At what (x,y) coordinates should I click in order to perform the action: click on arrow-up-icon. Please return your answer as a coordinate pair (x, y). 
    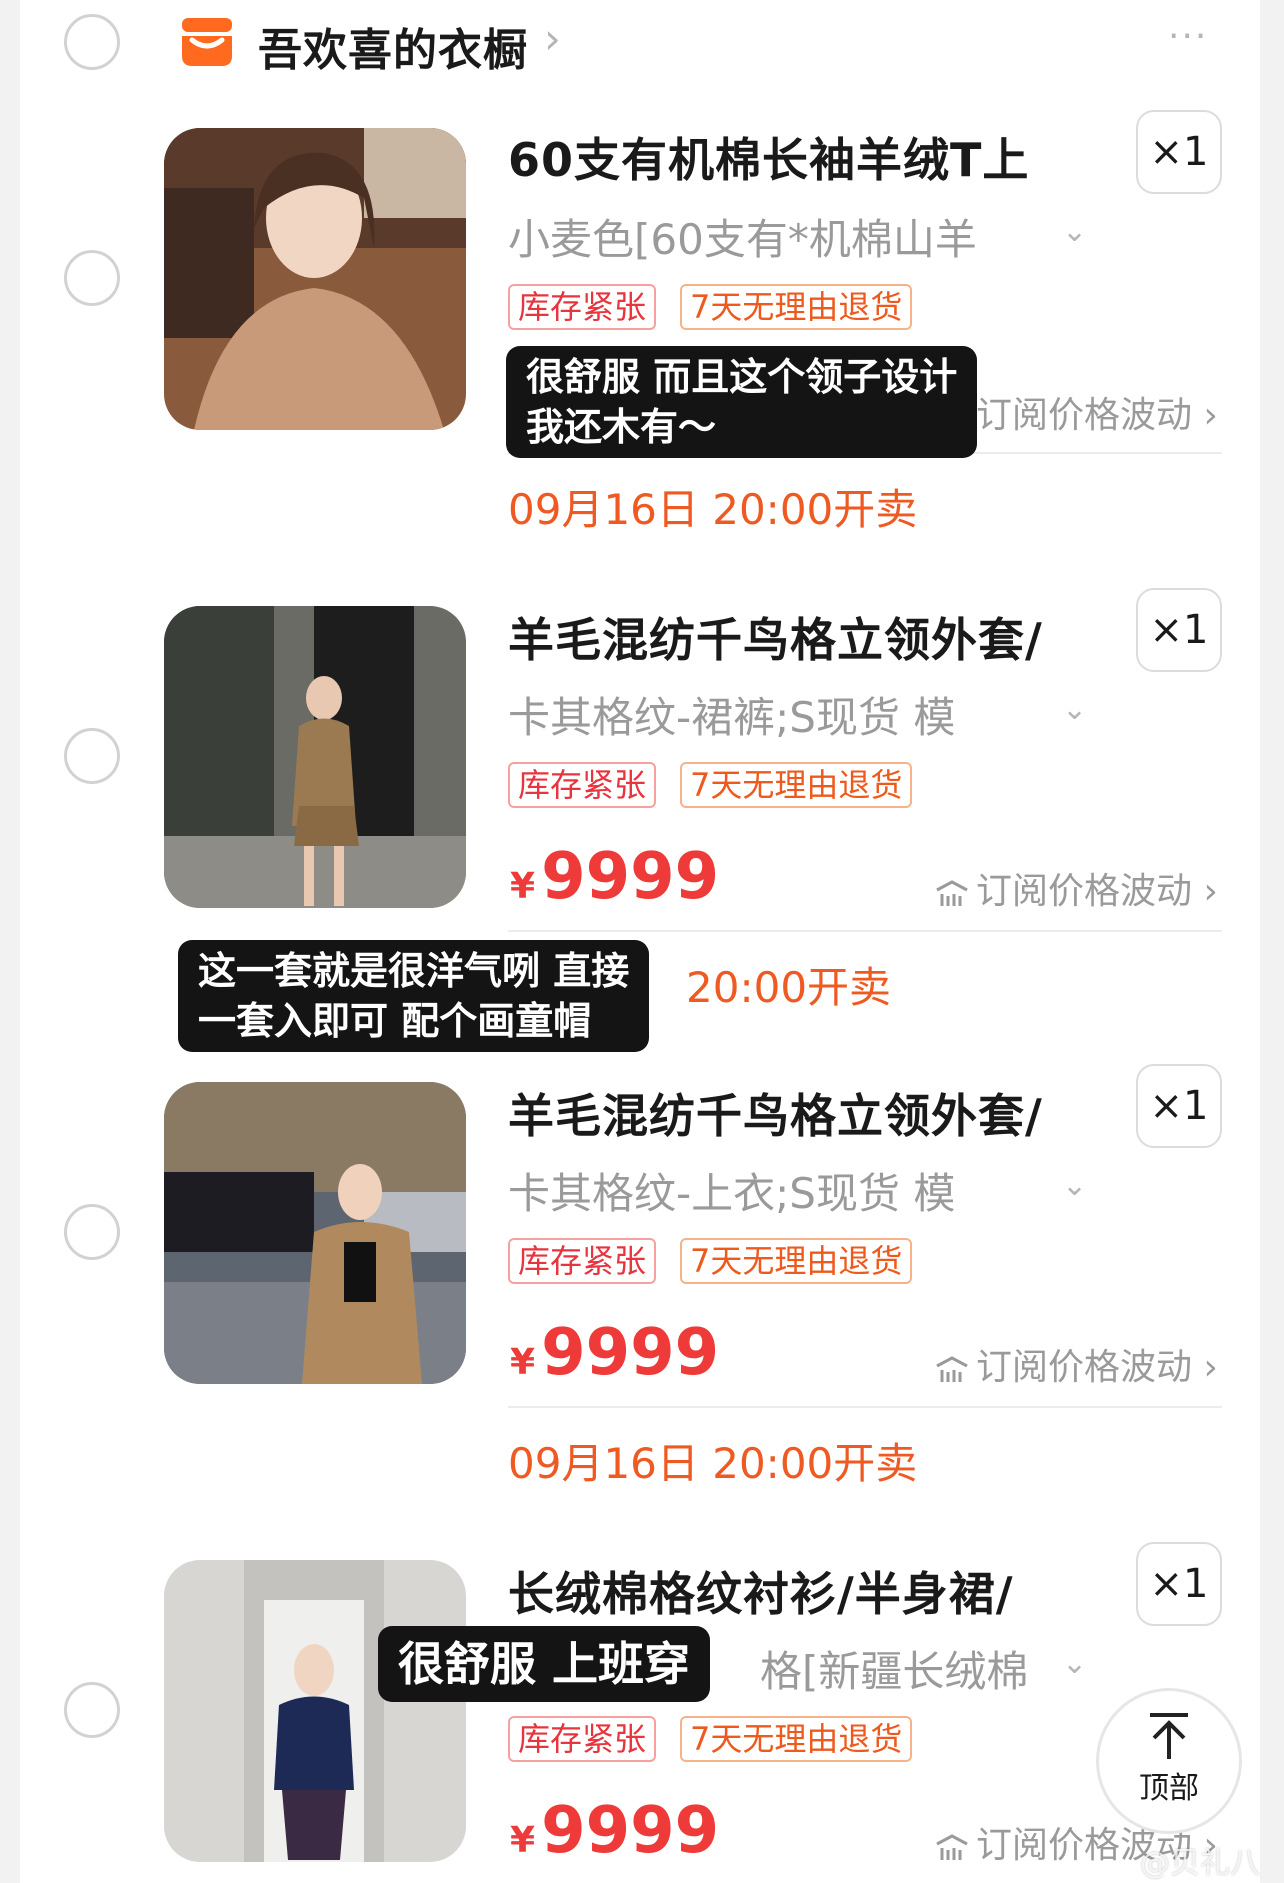
    Looking at the image, I should click on (1169, 1736).